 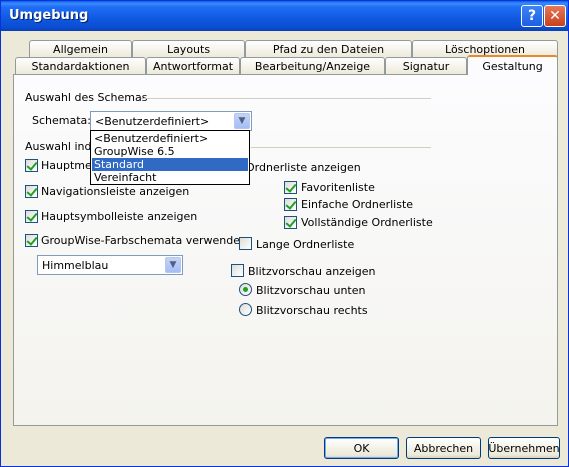 I want to click on tab-standardaktionen: Standardaktionen, so click(x=80, y=66).